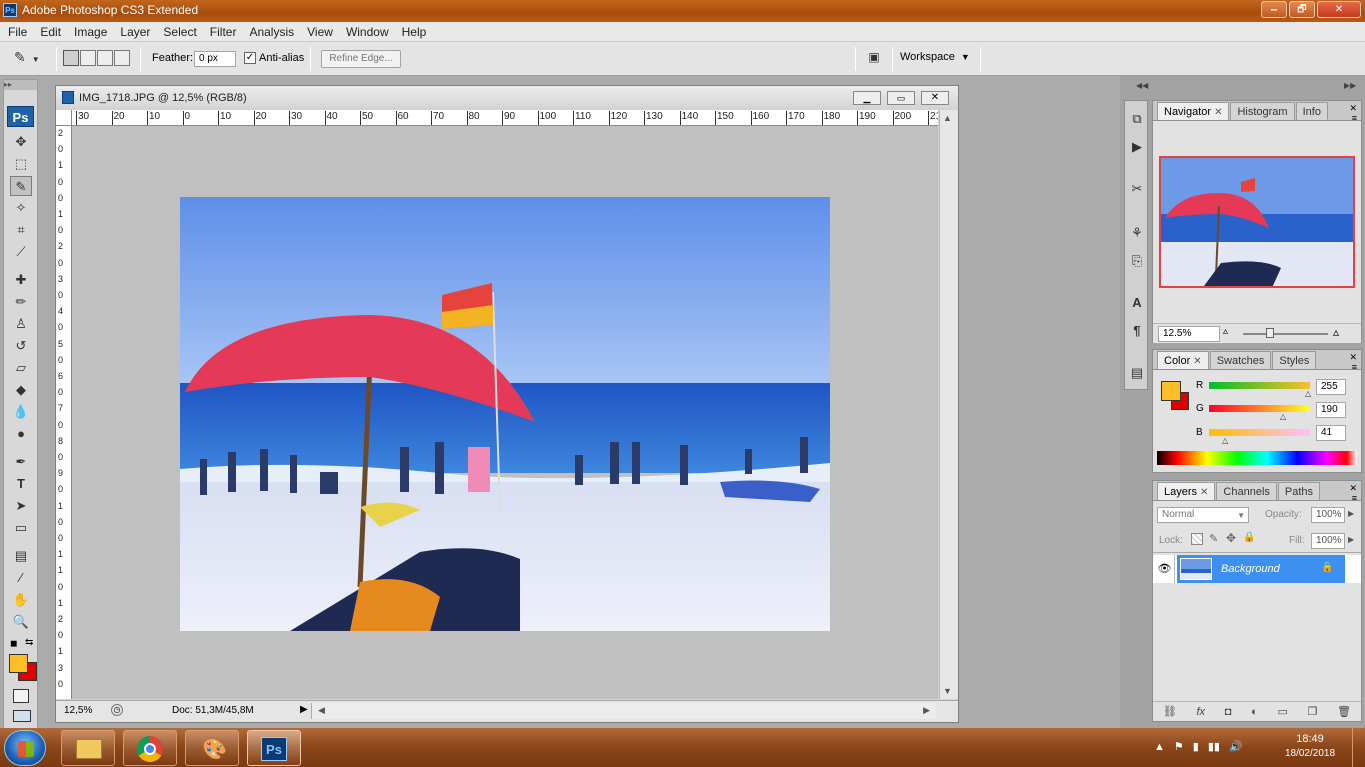 The width and height of the screenshot is (1365, 767). Describe the element at coordinates (21, 142) in the screenshot. I see `move-tool-icon: ✥` at that location.